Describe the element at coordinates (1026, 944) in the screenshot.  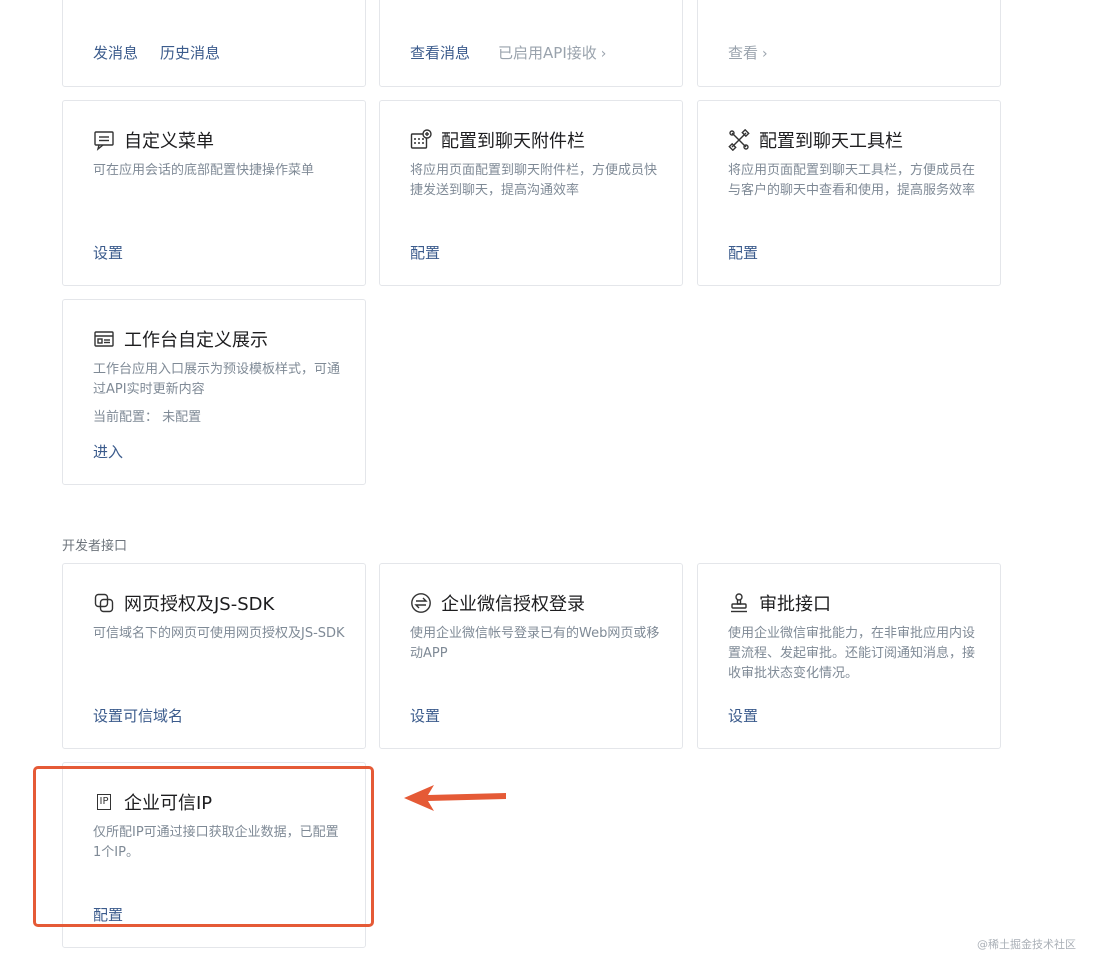
I see `watermark: @稀土掘金技术社区` at that location.